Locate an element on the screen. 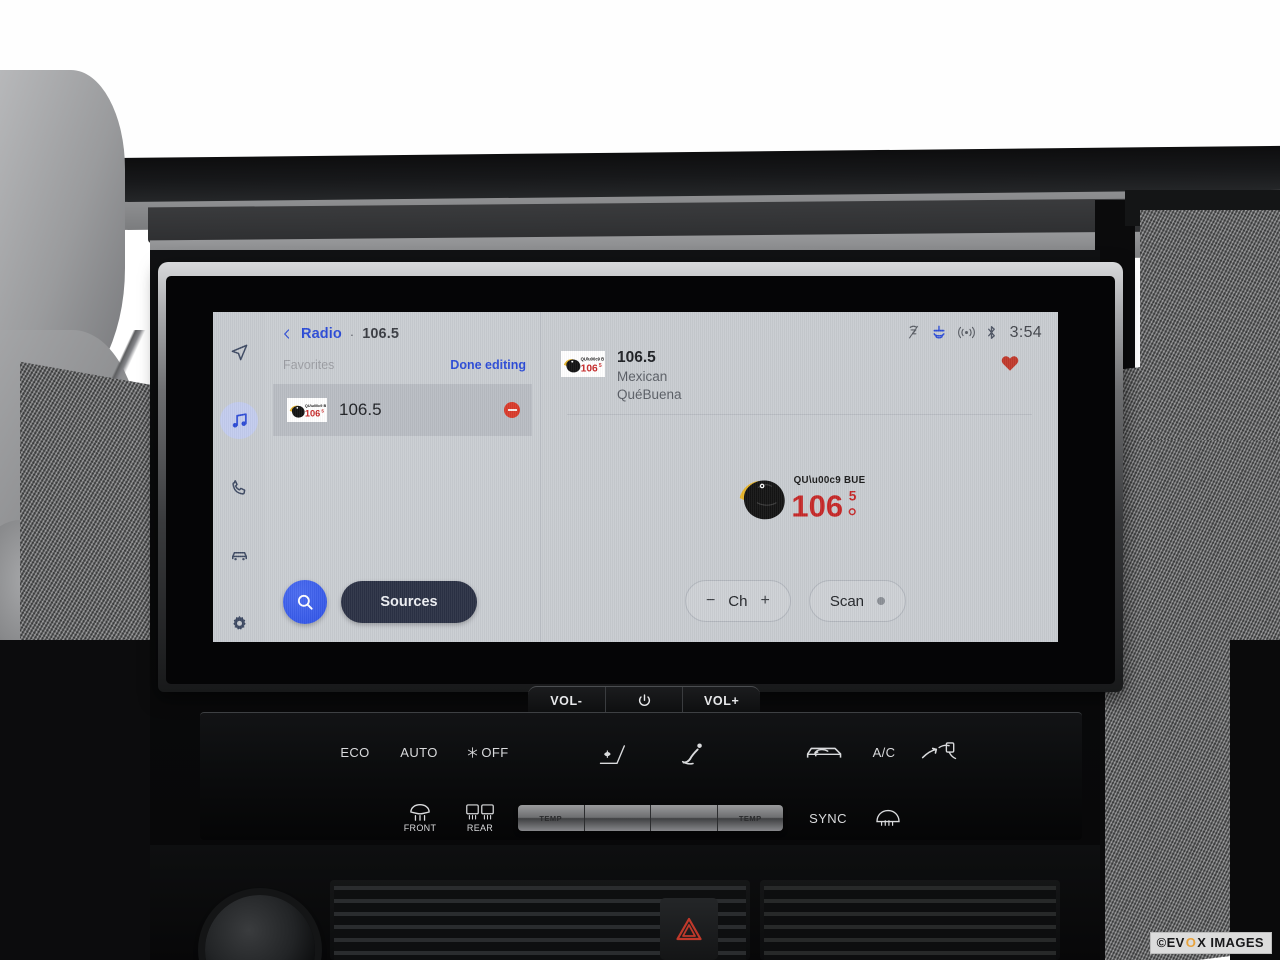 Image resolution: width=1280 pixels, height=960 pixels. climate-recirculate-button is located at coordinates (825, 753).